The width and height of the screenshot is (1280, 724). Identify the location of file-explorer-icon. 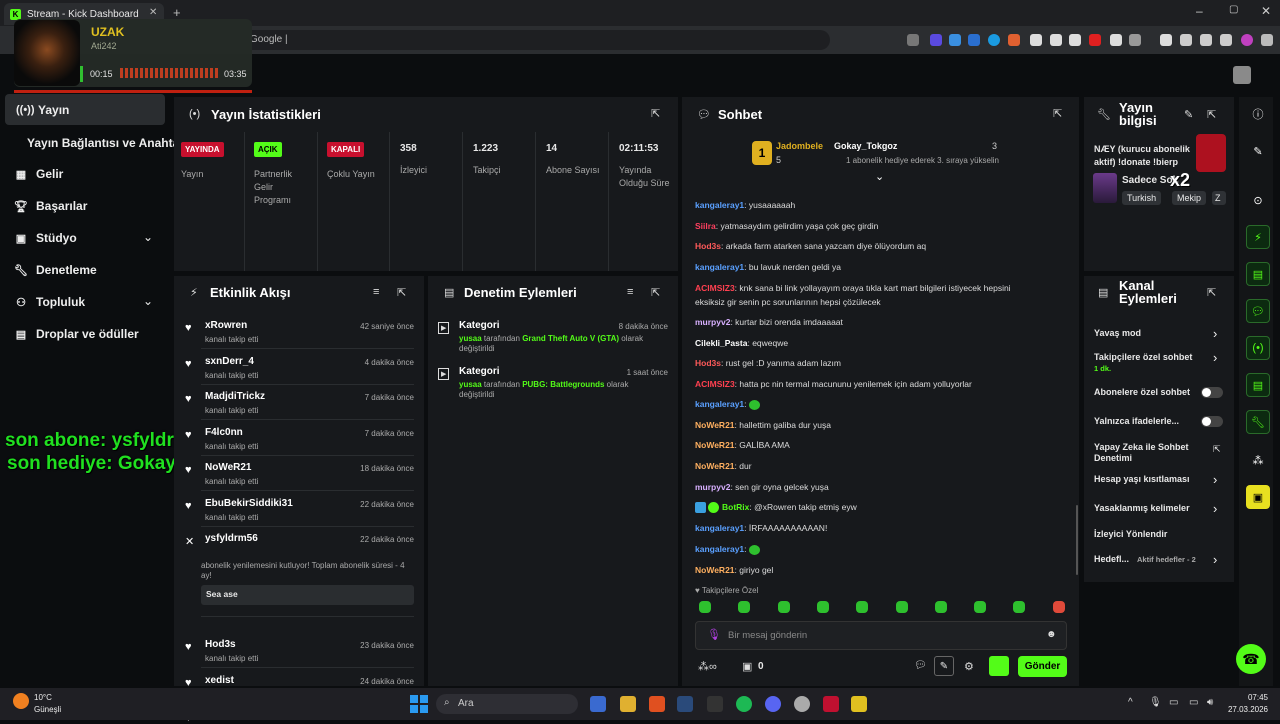
(628, 704).